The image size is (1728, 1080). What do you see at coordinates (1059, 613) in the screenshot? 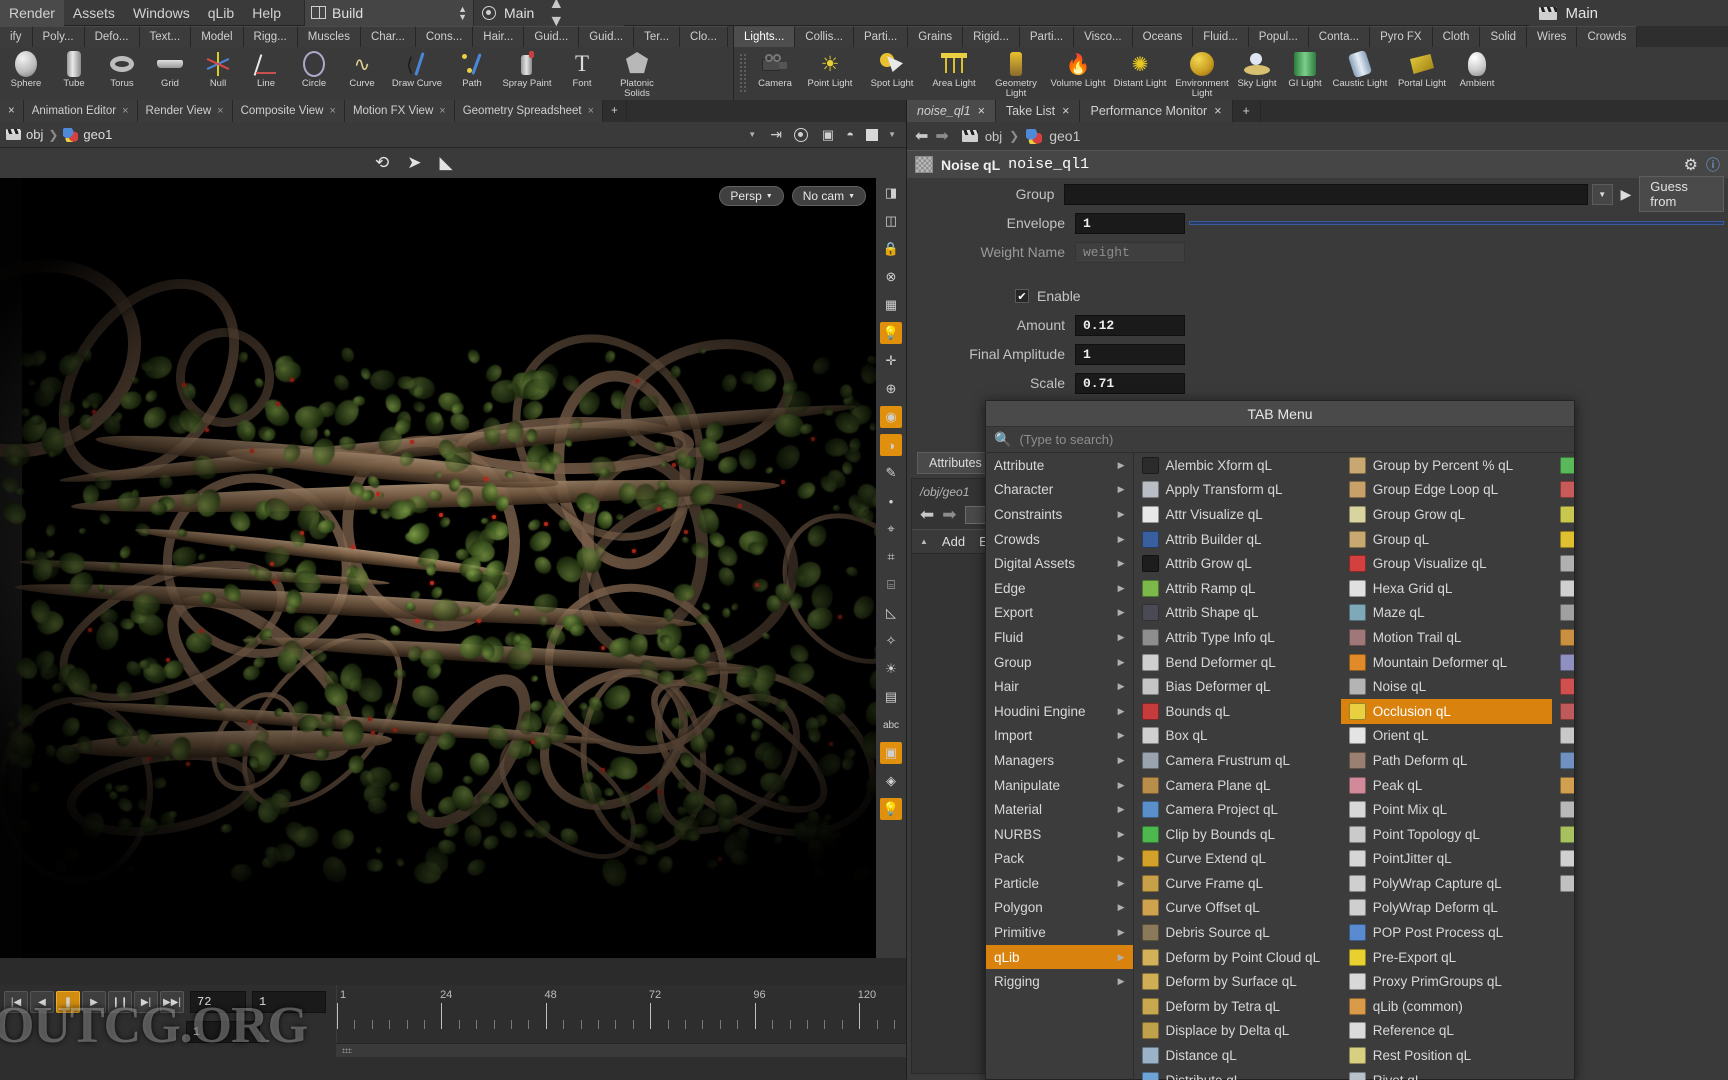
I see `tab-menu-category-export: Export ▶` at bounding box center [1059, 613].